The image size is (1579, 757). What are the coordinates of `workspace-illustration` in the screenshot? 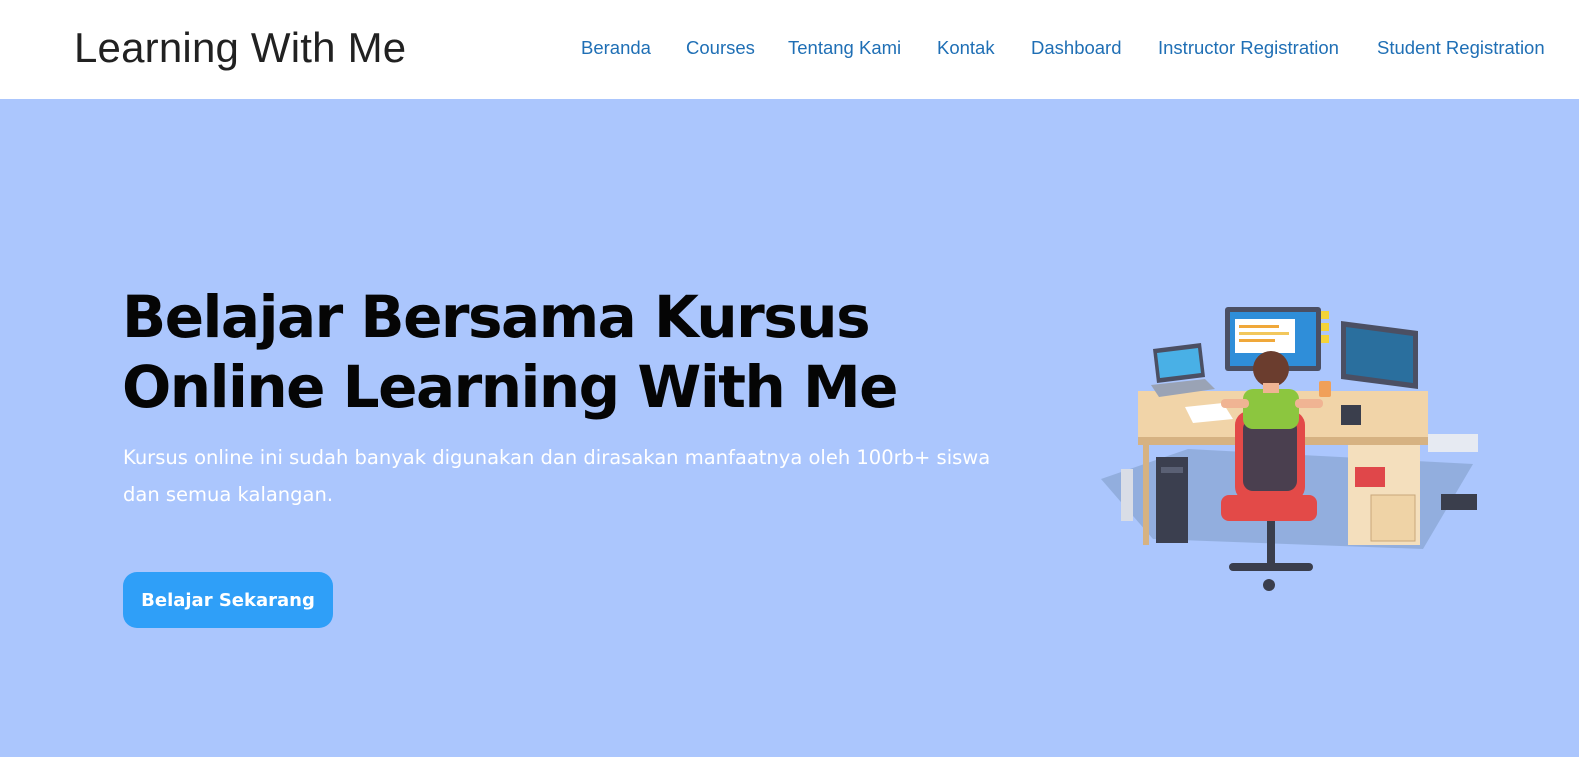 It's located at (1289, 449).